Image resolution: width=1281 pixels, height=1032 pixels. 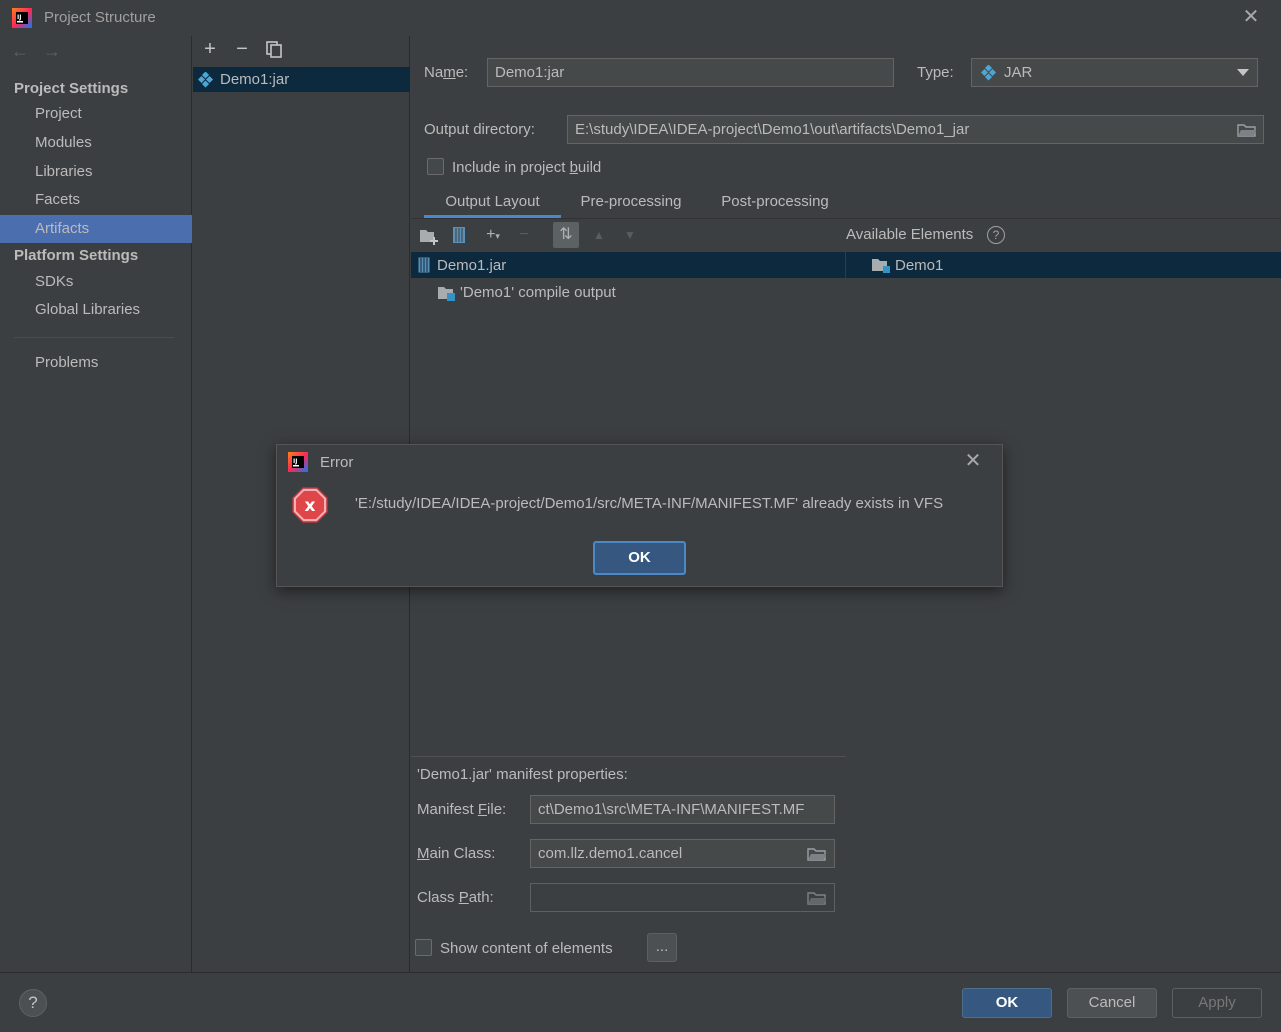 What do you see at coordinates (682, 897) in the screenshot?
I see `class-path-input` at bounding box center [682, 897].